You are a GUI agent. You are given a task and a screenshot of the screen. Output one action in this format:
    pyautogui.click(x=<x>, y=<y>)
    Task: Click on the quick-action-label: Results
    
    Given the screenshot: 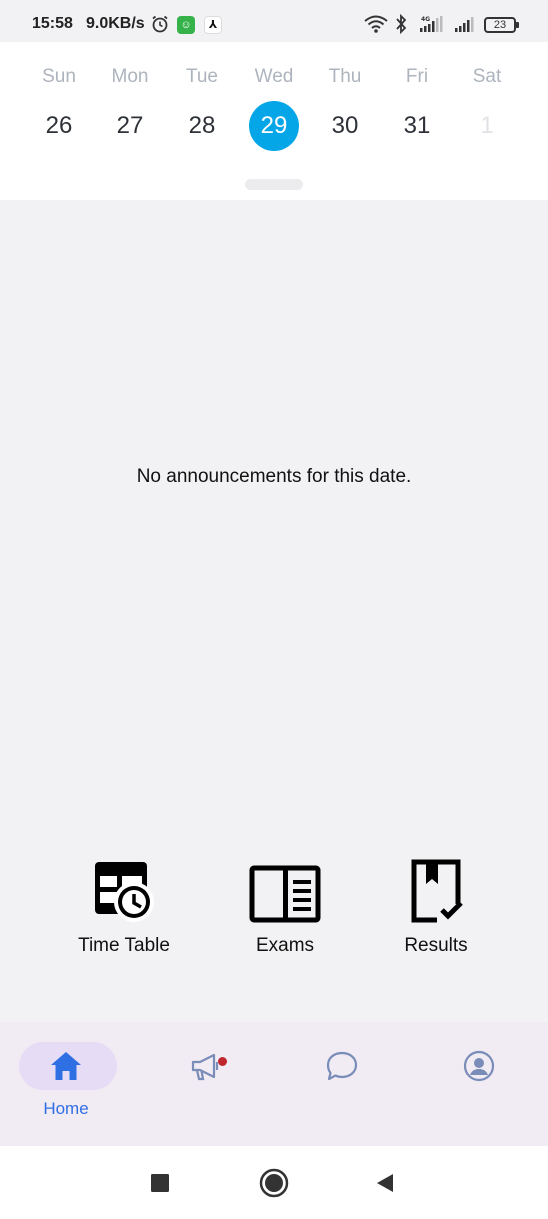 What is the action you would take?
    pyautogui.click(x=436, y=945)
    